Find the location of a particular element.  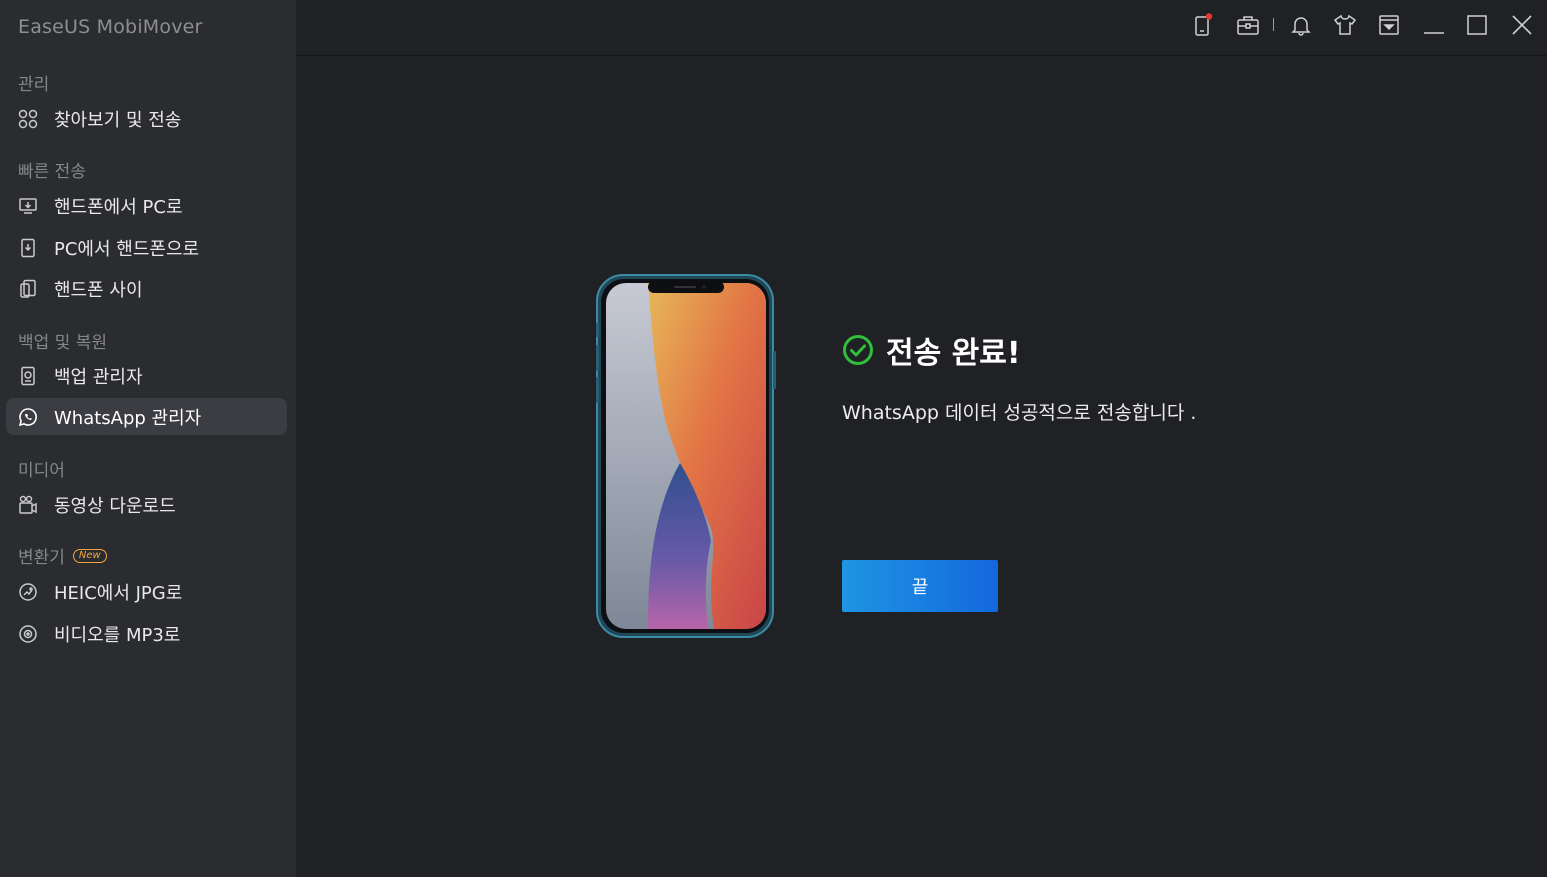

sidebar-item-backup-manager: 백업 관리자 is located at coordinates (146, 375).